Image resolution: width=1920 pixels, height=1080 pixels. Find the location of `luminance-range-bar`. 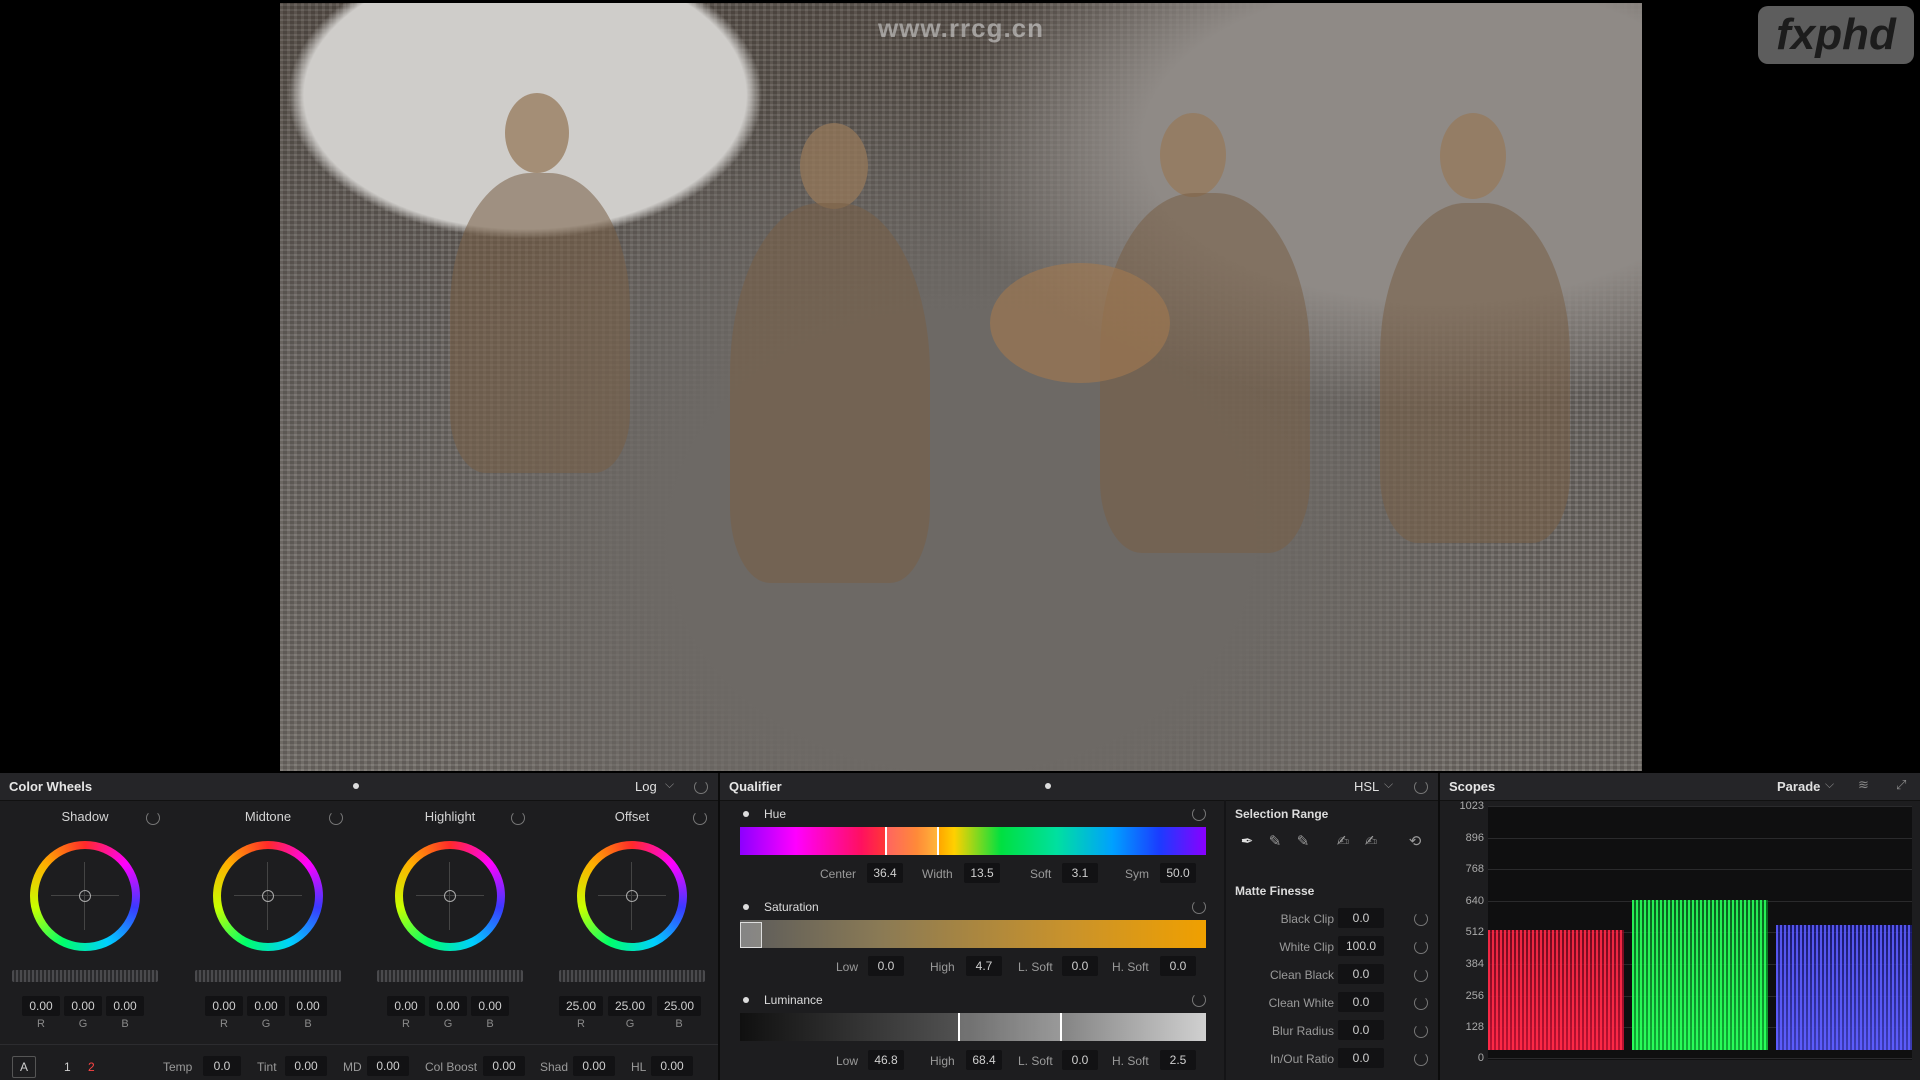

luminance-range-bar is located at coordinates (973, 1027).